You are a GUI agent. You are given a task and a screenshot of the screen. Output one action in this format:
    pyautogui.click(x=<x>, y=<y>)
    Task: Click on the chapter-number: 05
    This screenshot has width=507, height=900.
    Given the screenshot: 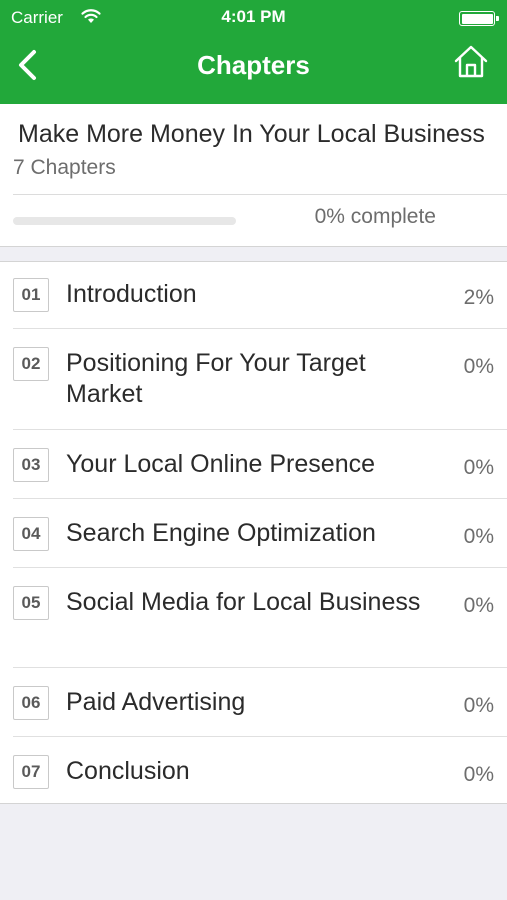 What is the action you would take?
    pyautogui.click(x=31, y=603)
    